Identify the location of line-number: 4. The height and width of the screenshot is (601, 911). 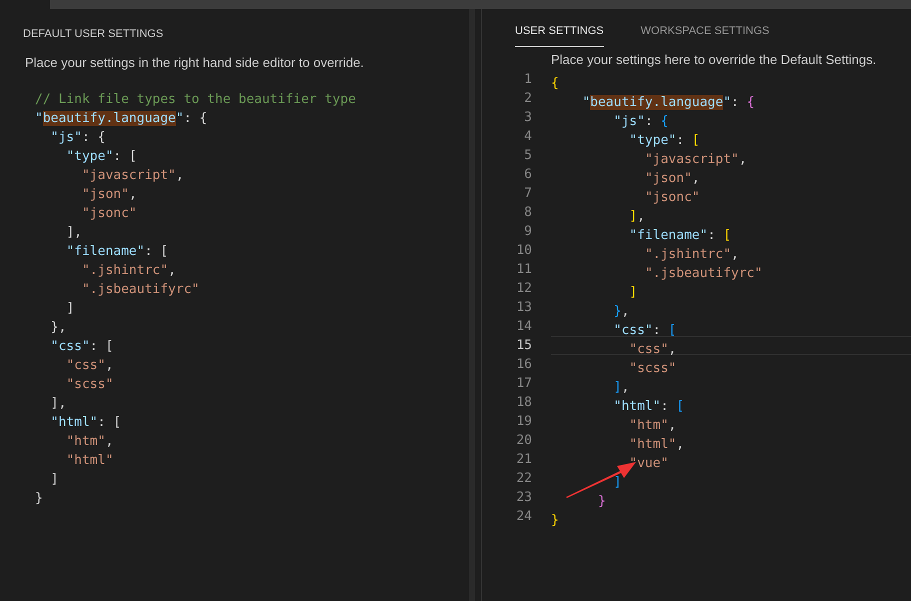
(527, 137).